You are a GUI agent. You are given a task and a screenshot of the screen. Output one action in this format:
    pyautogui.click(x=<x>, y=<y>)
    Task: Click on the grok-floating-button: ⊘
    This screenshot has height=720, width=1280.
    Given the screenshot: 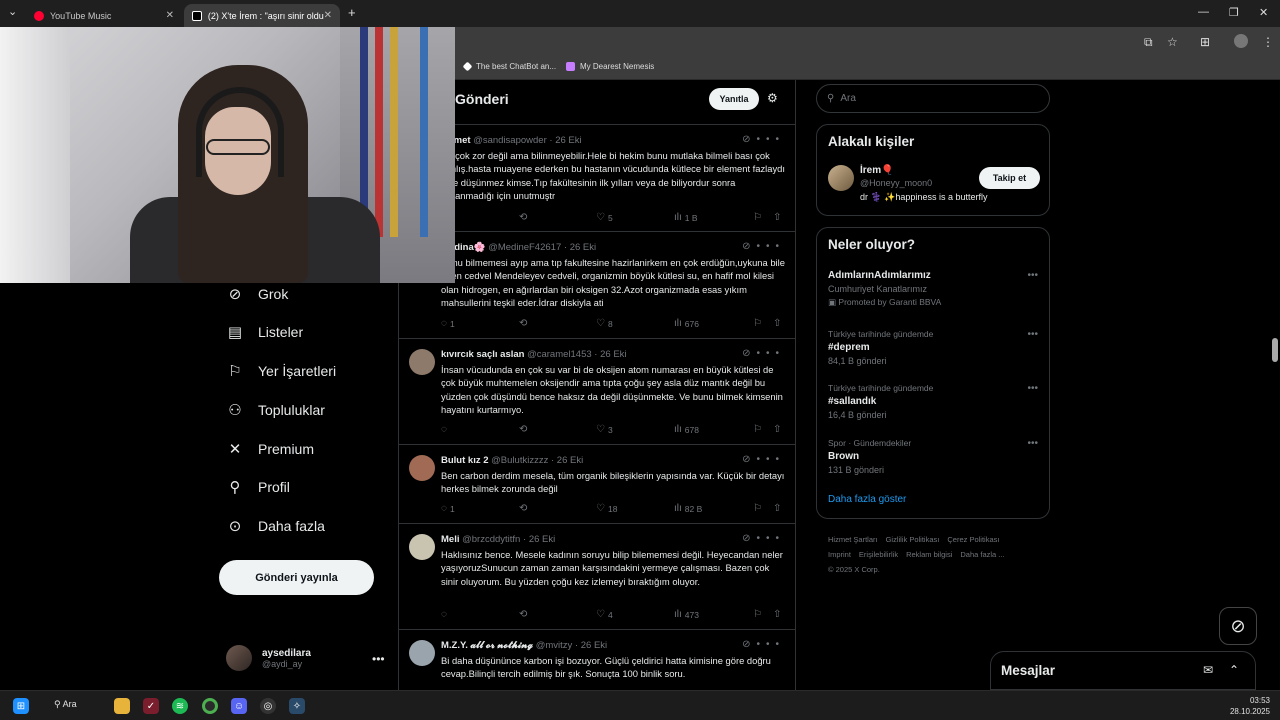 What is the action you would take?
    pyautogui.click(x=1238, y=626)
    